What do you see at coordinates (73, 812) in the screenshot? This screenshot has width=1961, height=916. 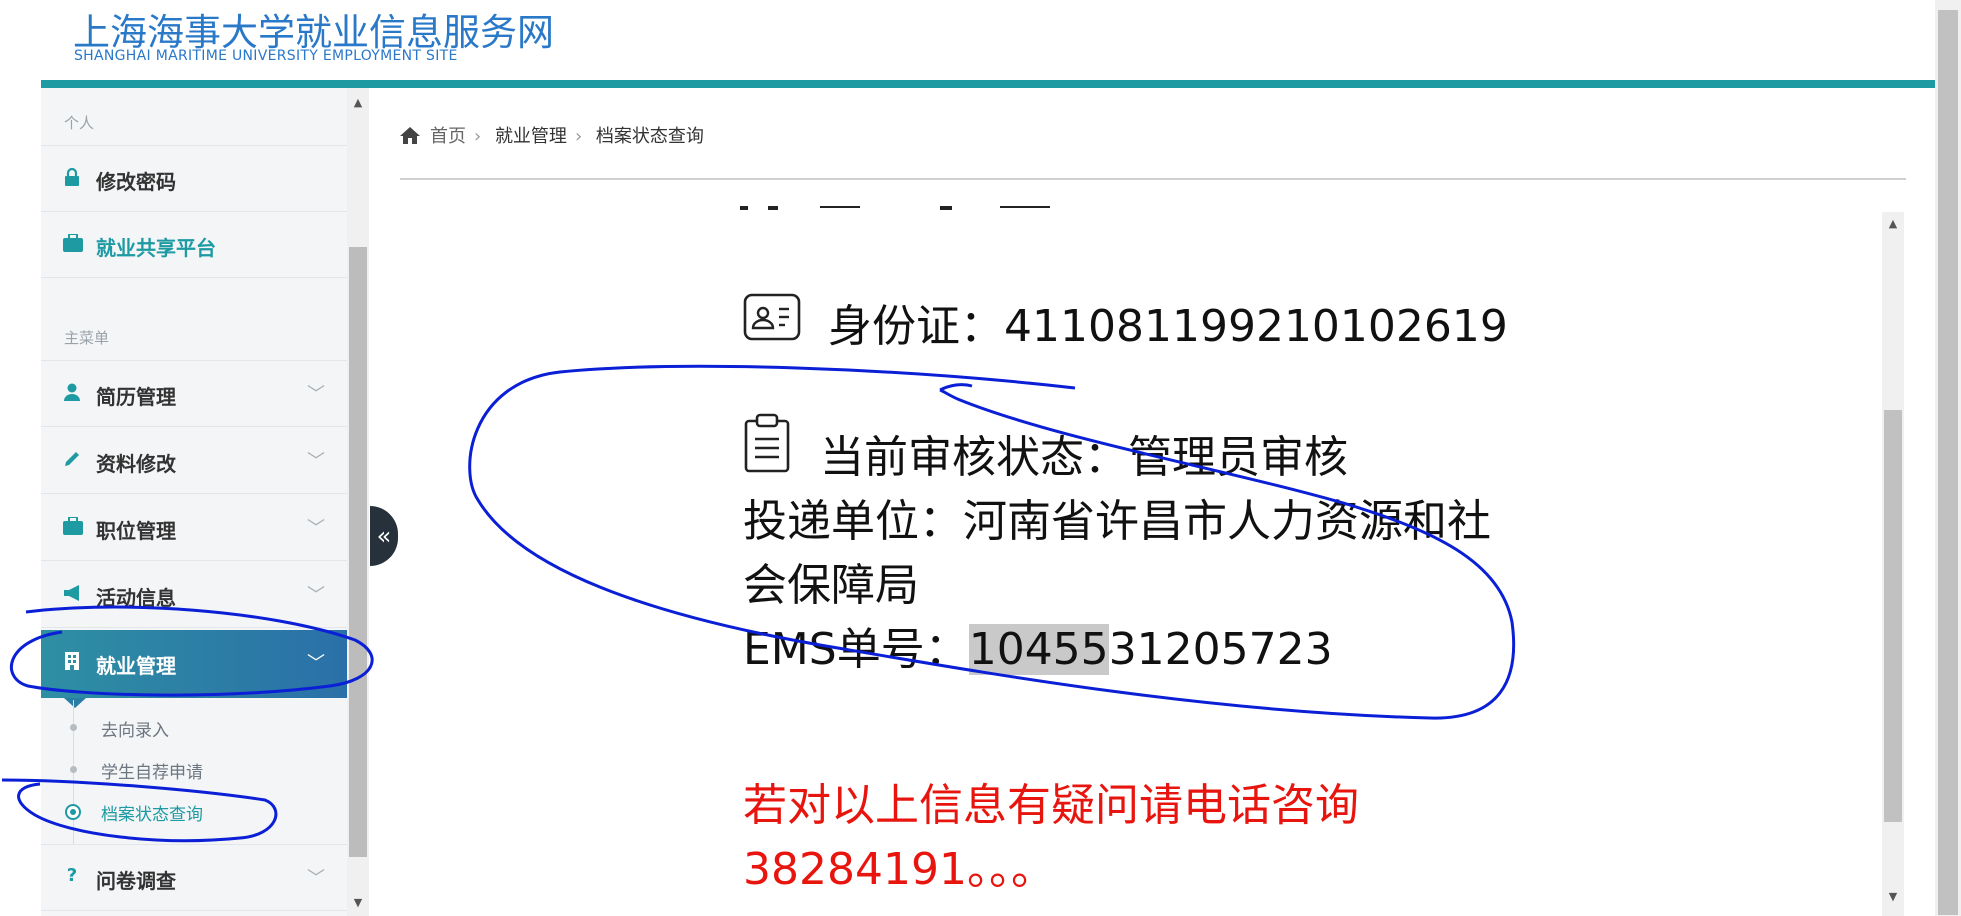 I see `radio-selected-icon` at bounding box center [73, 812].